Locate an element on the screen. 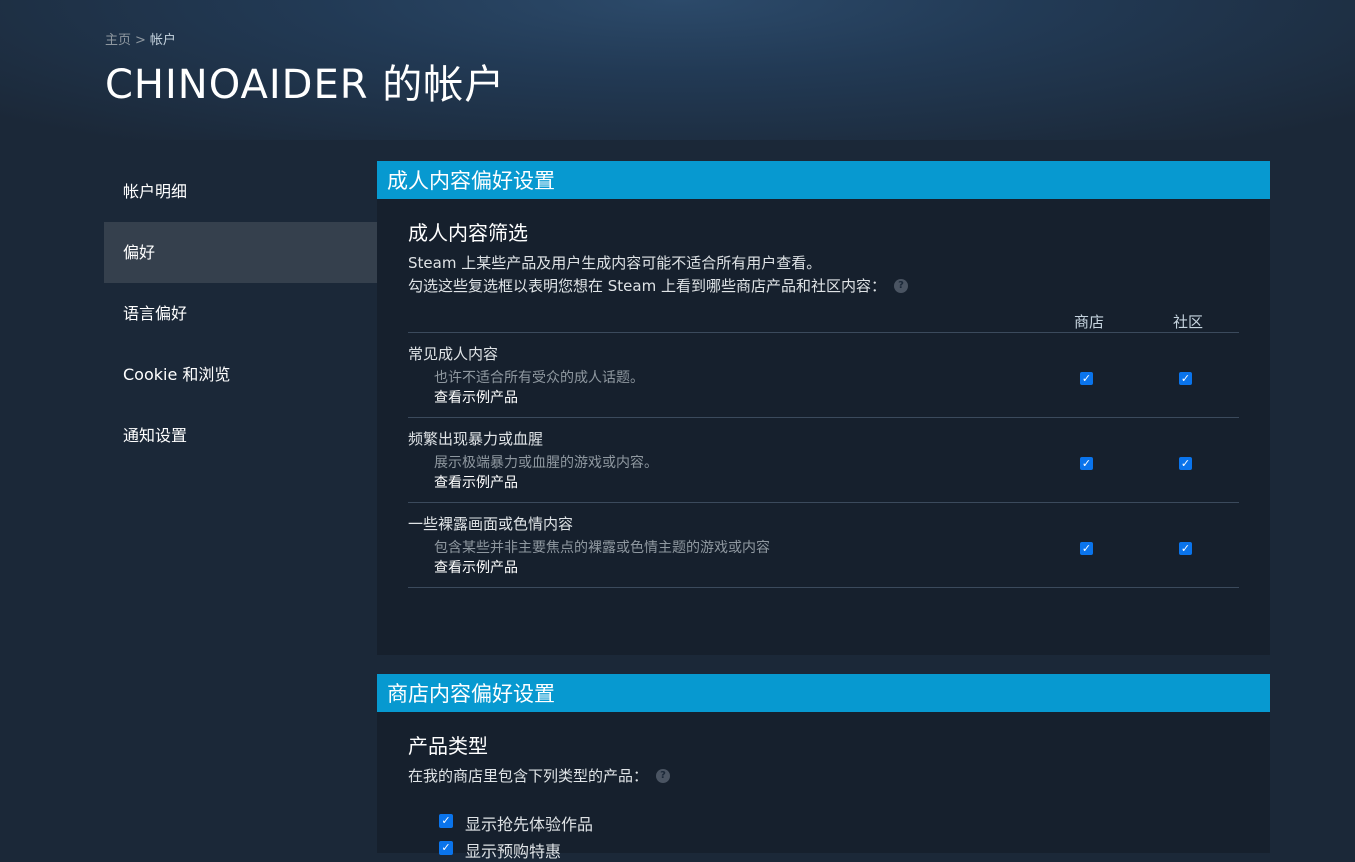 The image size is (1355, 862). sidebar-item-language: 语言偏好 is located at coordinates (240, 313).